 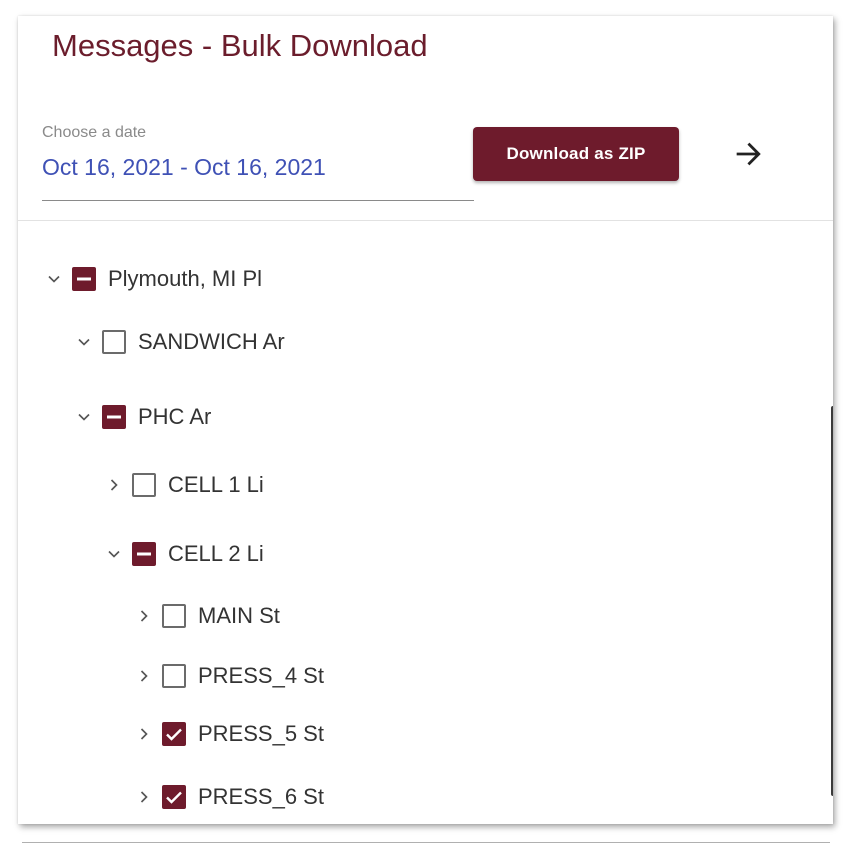 What do you see at coordinates (261, 675) in the screenshot?
I see `tree-node-label: PRESS_4 St` at bounding box center [261, 675].